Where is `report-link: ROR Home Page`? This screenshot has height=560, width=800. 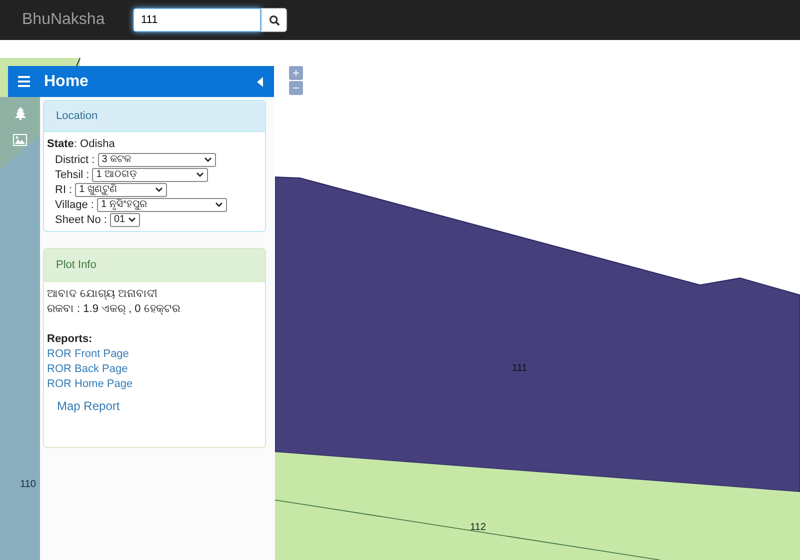 report-link: ROR Home Page is located at coordinates (154, 384).